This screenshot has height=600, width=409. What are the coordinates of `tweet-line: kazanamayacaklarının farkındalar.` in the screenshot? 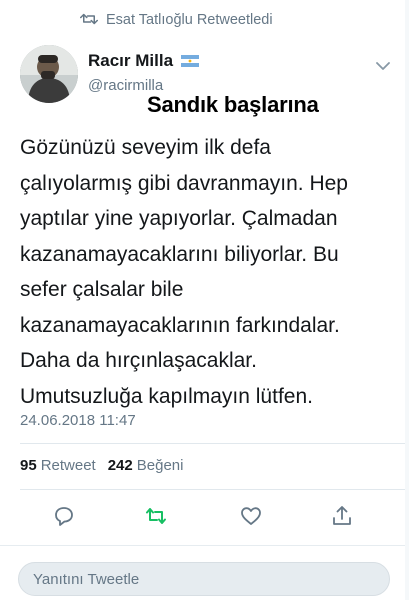 It's located at (180, 325).